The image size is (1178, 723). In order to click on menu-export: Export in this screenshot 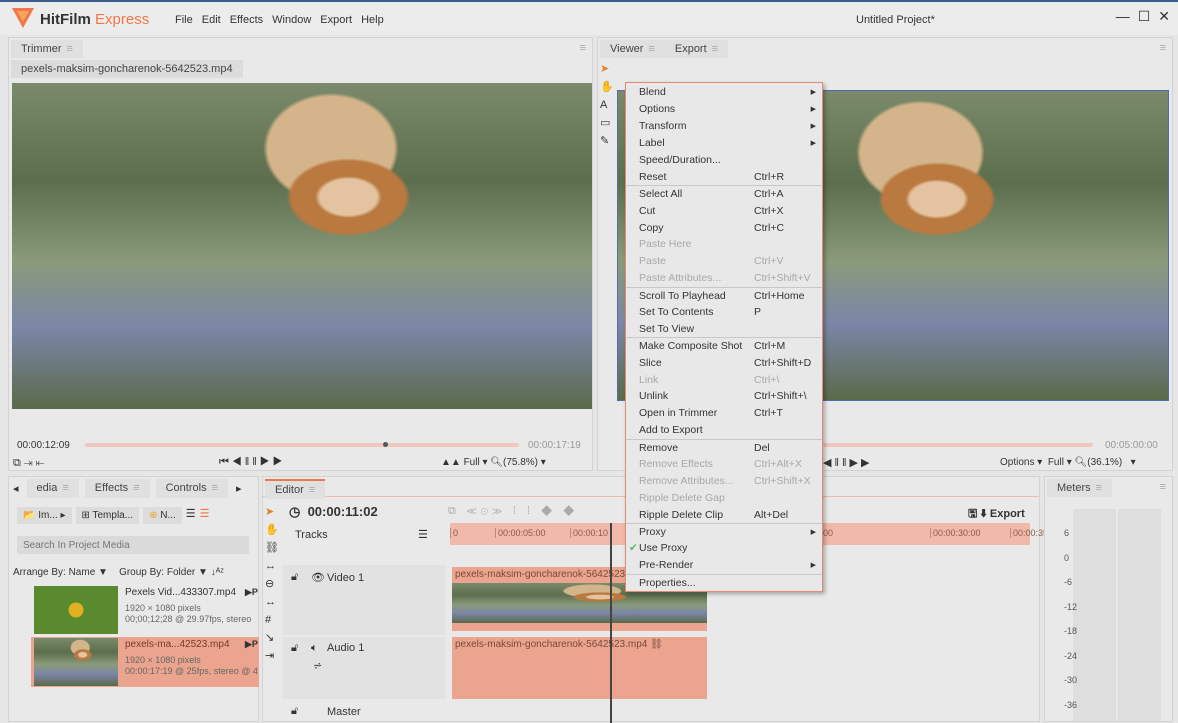, I will do `click(336, 20)`.